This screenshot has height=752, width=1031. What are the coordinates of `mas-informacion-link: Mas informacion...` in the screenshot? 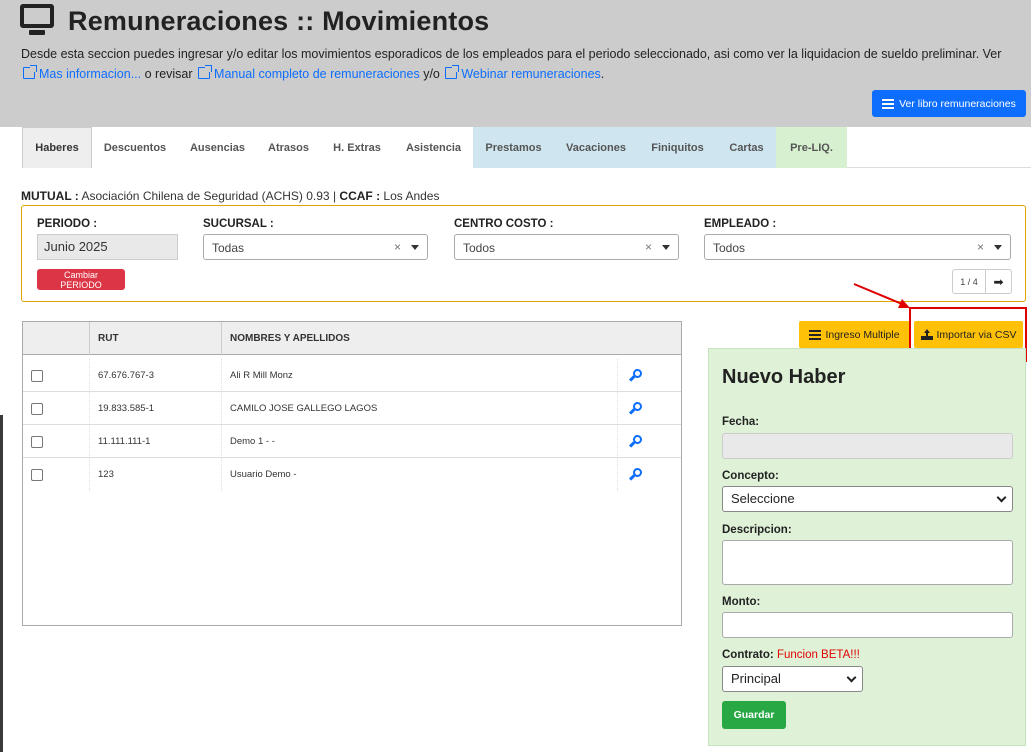 It's located at (81, 73).